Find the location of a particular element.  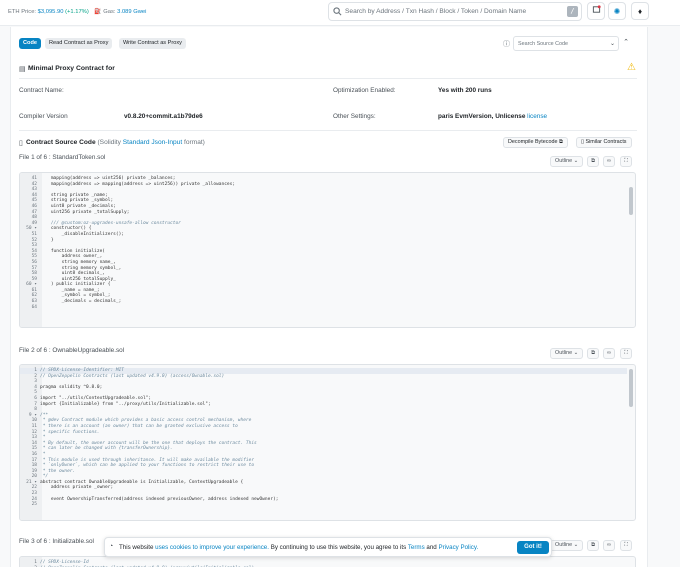

line-text: _disableInitializers(); is located at coordinates (82, 234).